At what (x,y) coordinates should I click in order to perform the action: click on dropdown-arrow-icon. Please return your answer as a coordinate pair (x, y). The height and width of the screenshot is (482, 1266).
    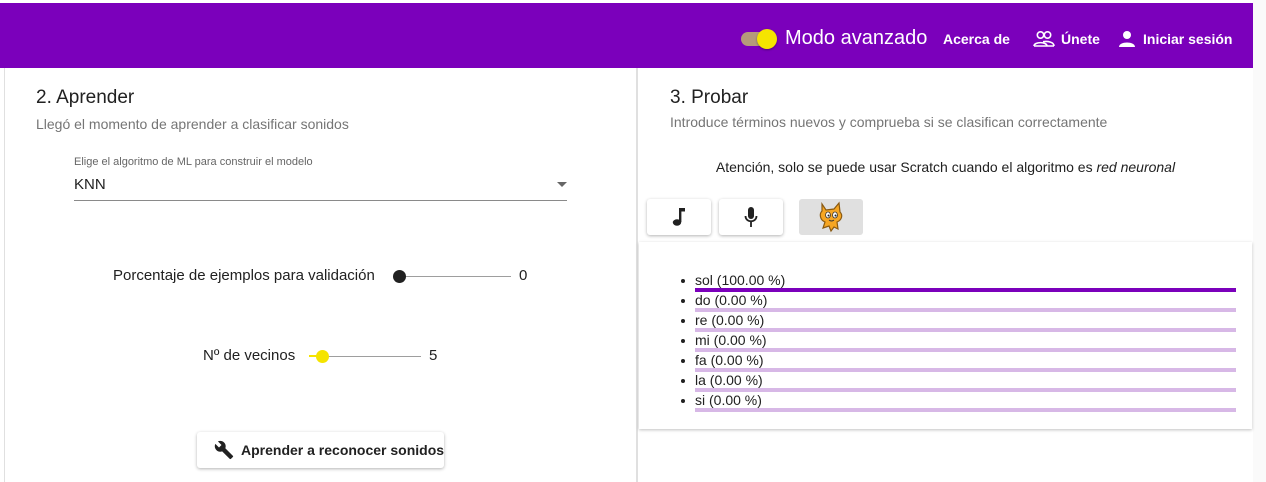
    Looking at the image, I should click on (562, 184).